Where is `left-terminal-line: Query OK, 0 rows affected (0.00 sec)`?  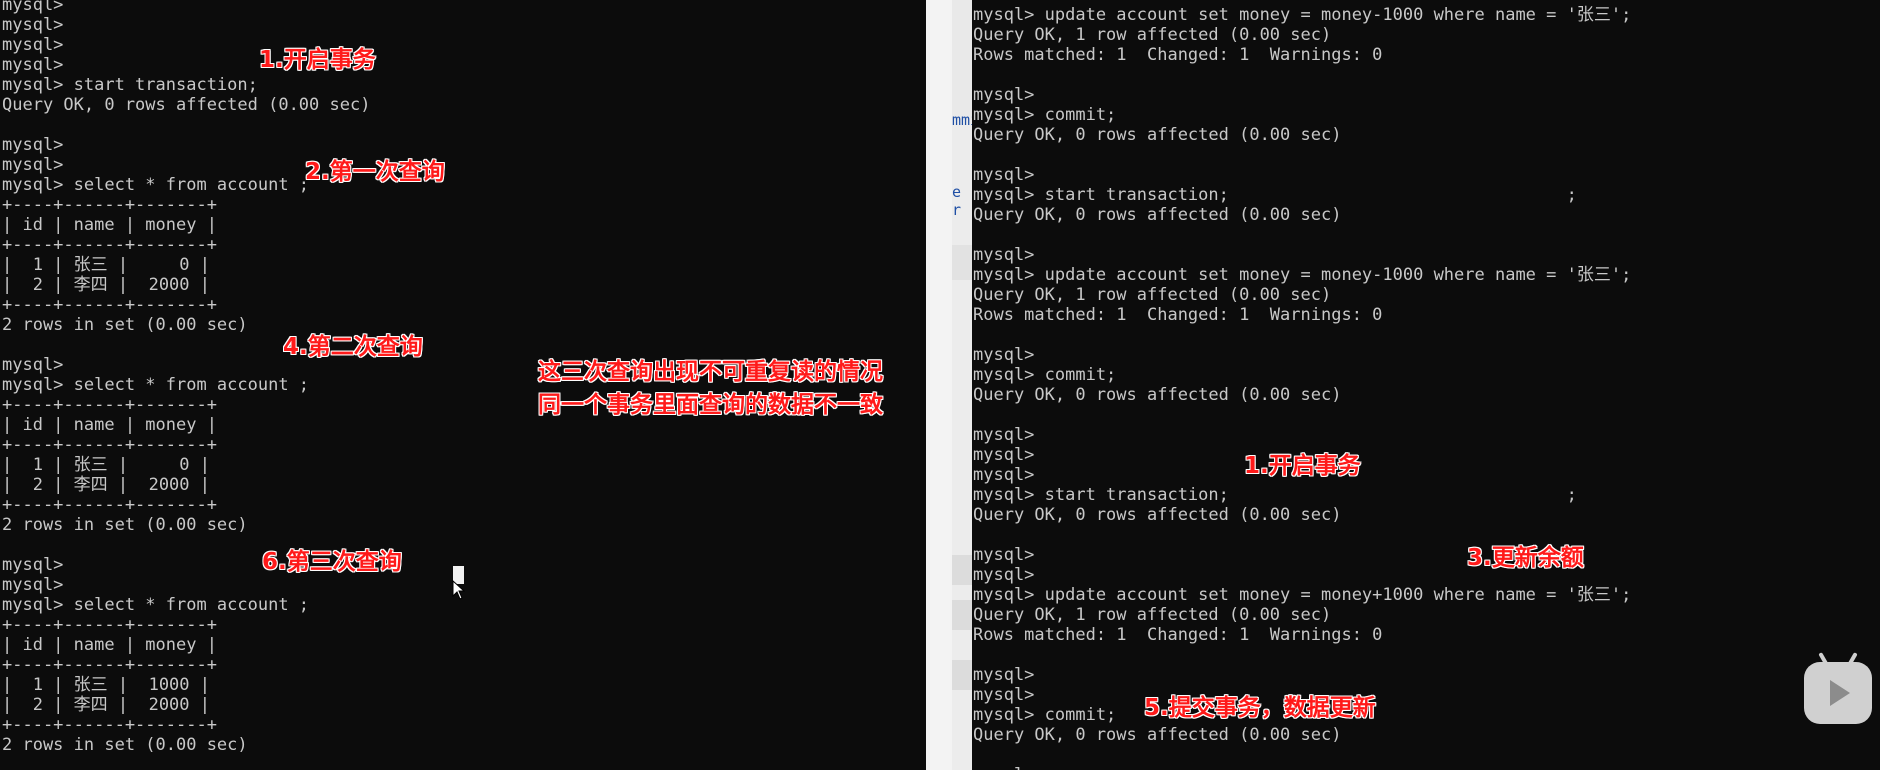
left-terminal-line: Query OK, 0 rows affected (0.00 sec) is located at coordinates (186, 105).